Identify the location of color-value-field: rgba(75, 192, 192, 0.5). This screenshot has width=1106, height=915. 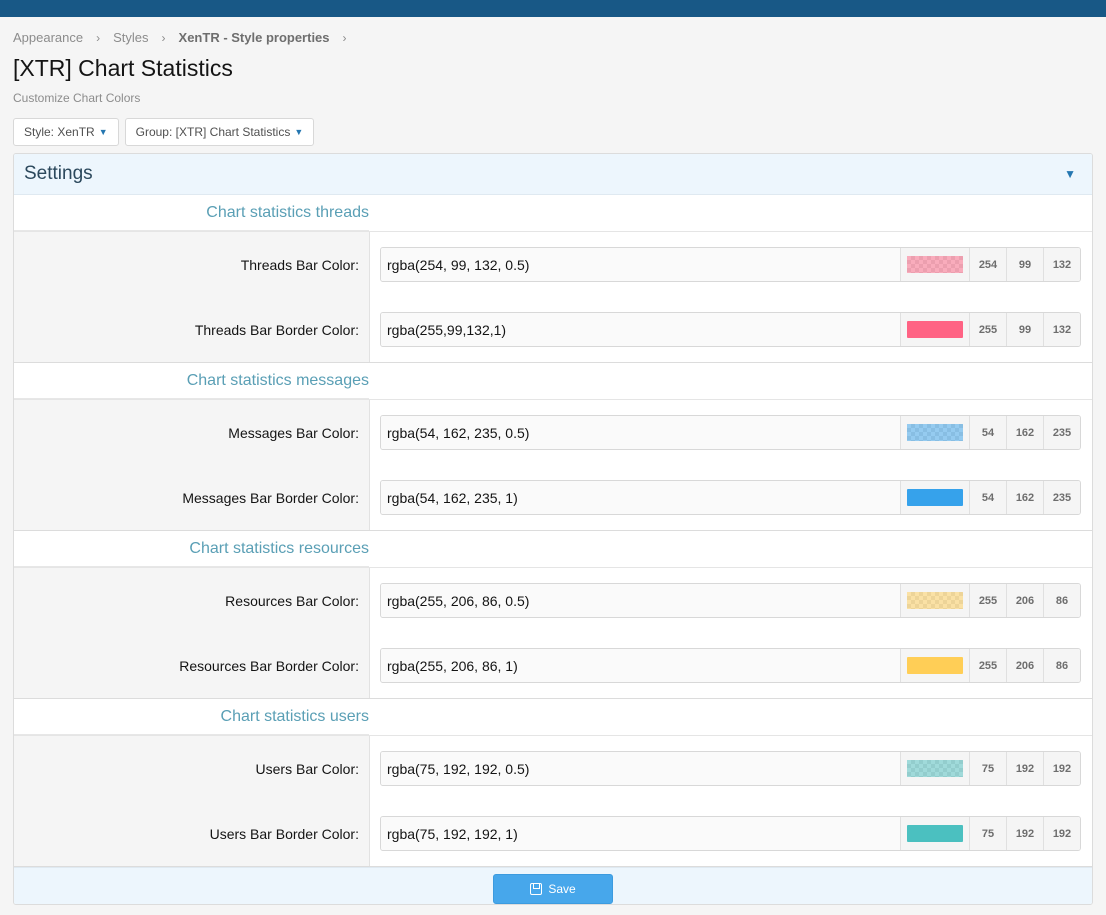
(640, 768).